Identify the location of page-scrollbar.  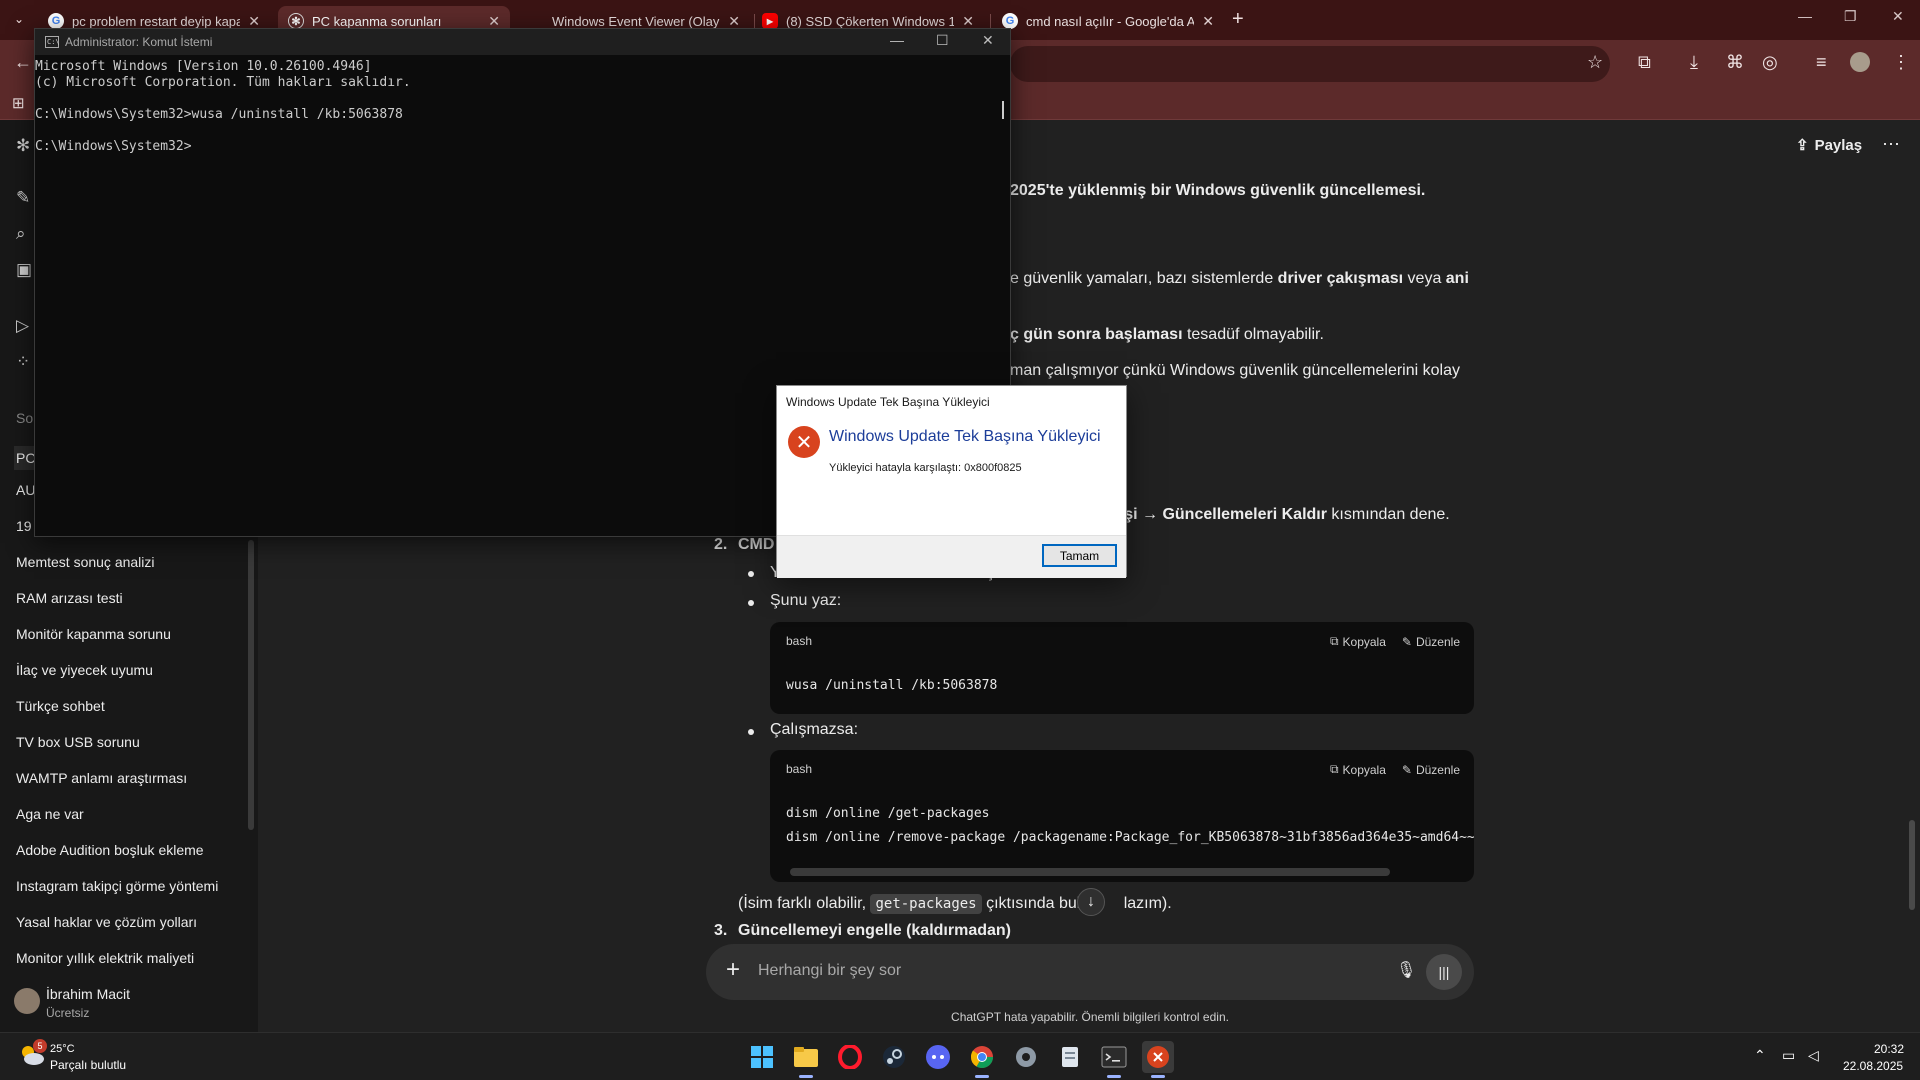
(1912, 865).